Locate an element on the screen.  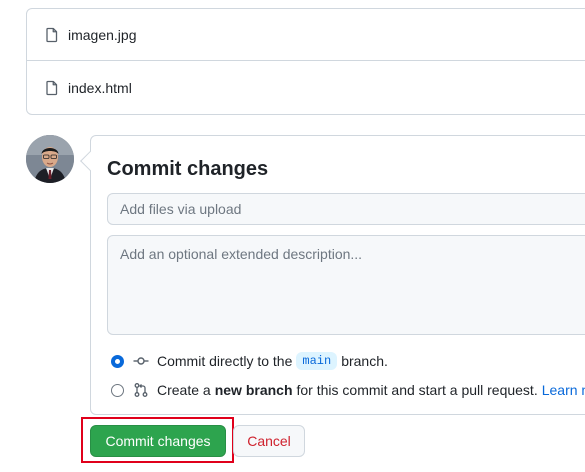
file-row: index.html is located at coordinates (306, 88).